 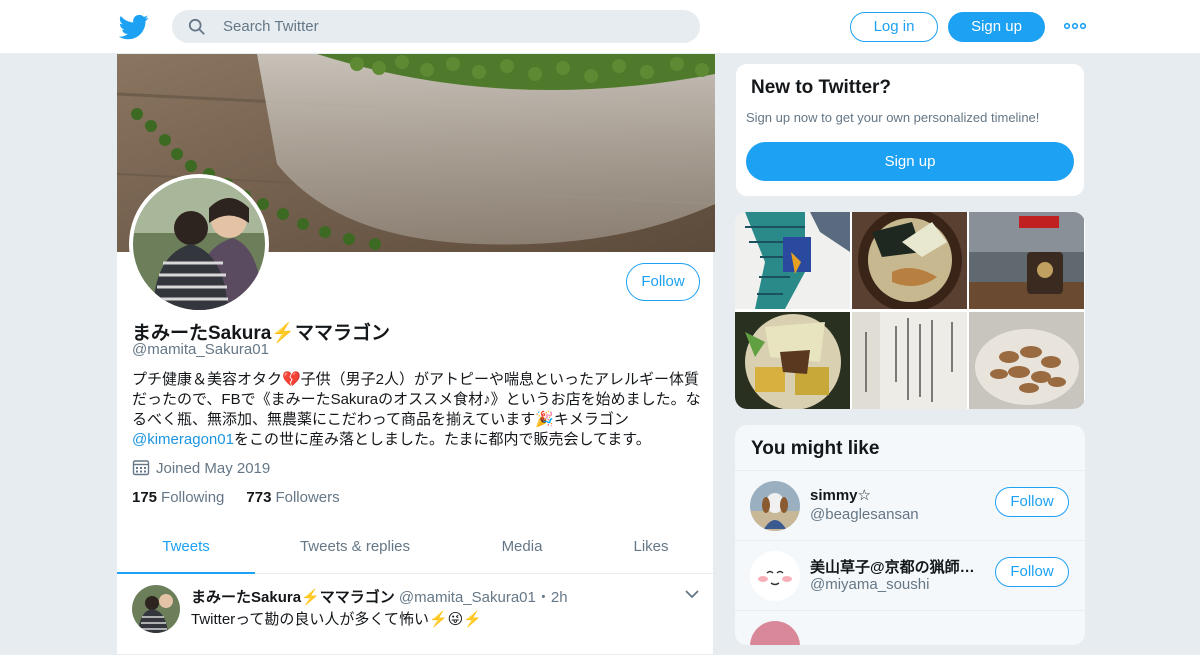 I want to click on join-date-text: Joined May 2019, so click(x=213, y=468).